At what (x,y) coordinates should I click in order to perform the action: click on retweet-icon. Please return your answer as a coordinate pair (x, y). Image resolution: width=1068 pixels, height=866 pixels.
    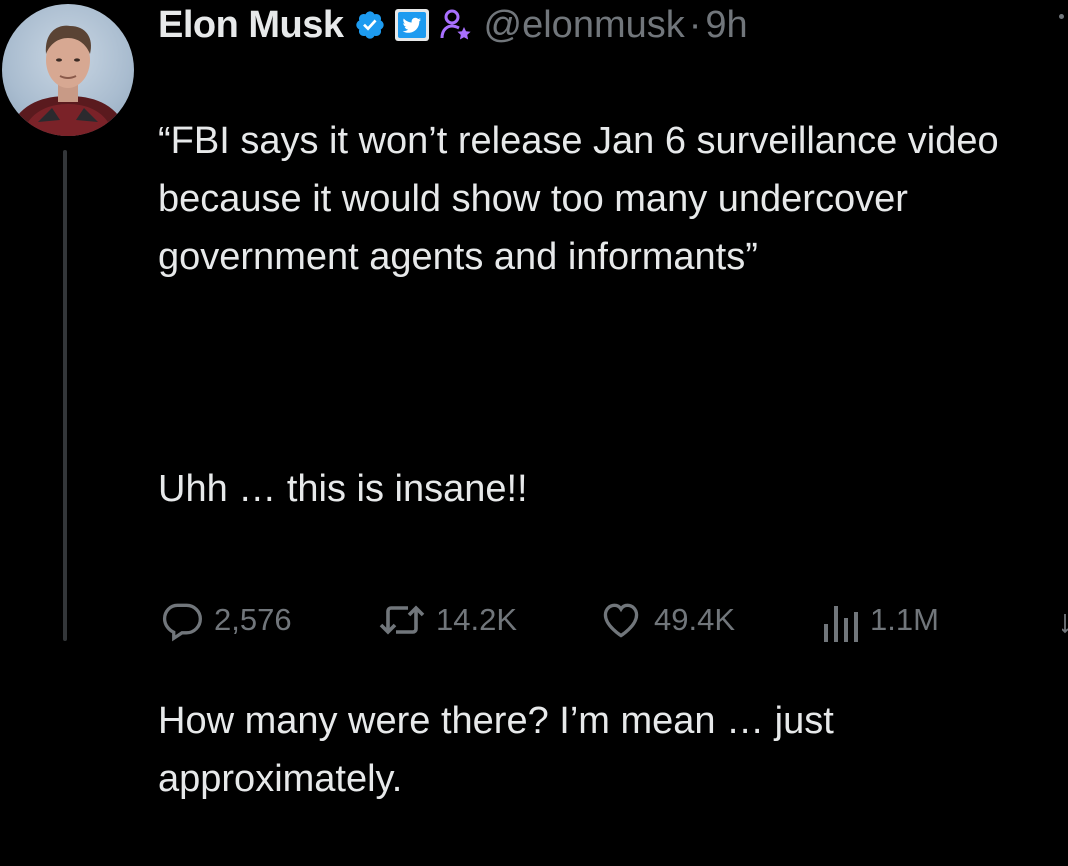
    Looking at the image, I should click on (402, 620).